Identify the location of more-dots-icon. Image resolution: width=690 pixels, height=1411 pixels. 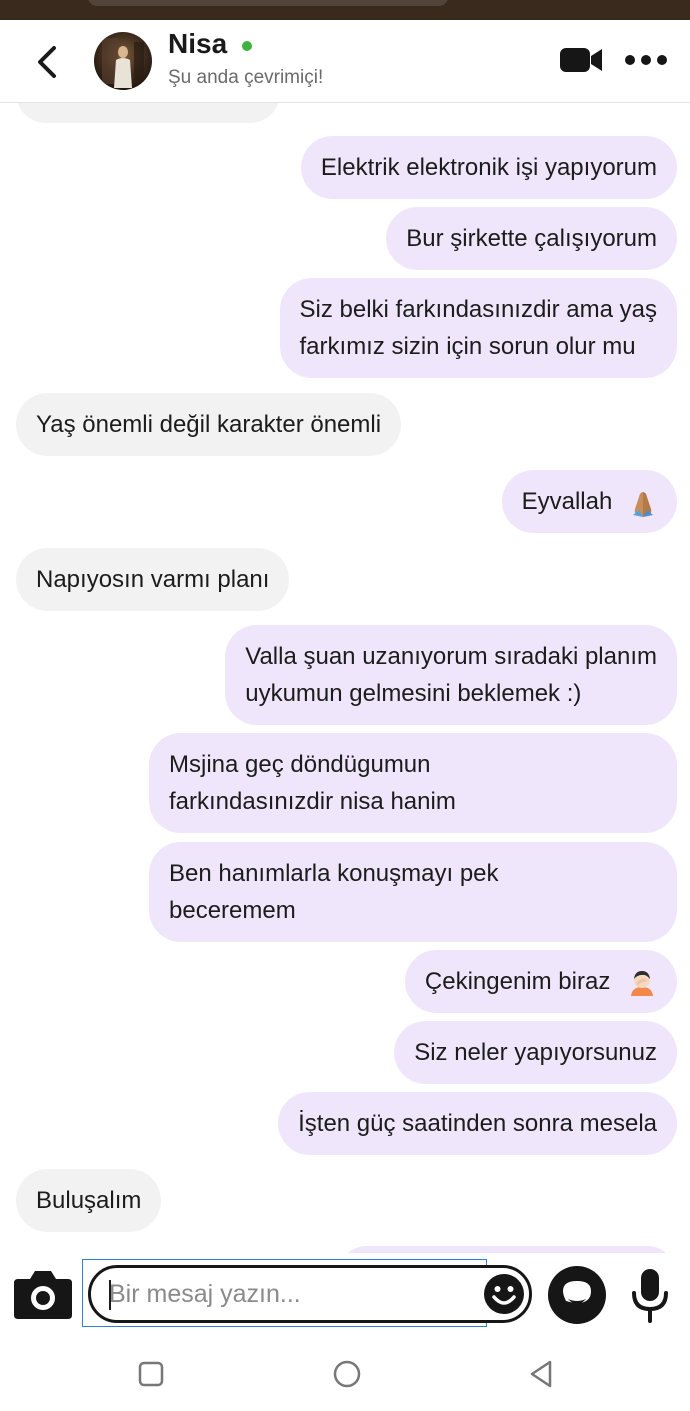
(646, 60).